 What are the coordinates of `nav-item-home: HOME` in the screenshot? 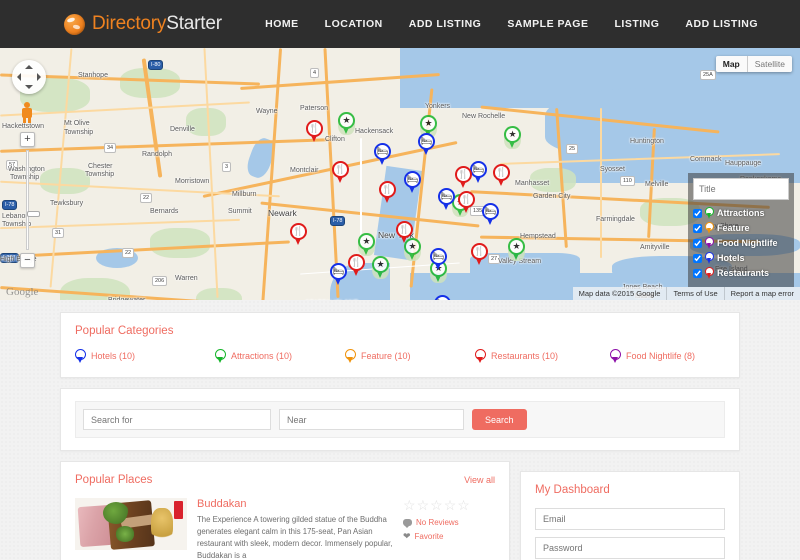 It's located at (282, 24).